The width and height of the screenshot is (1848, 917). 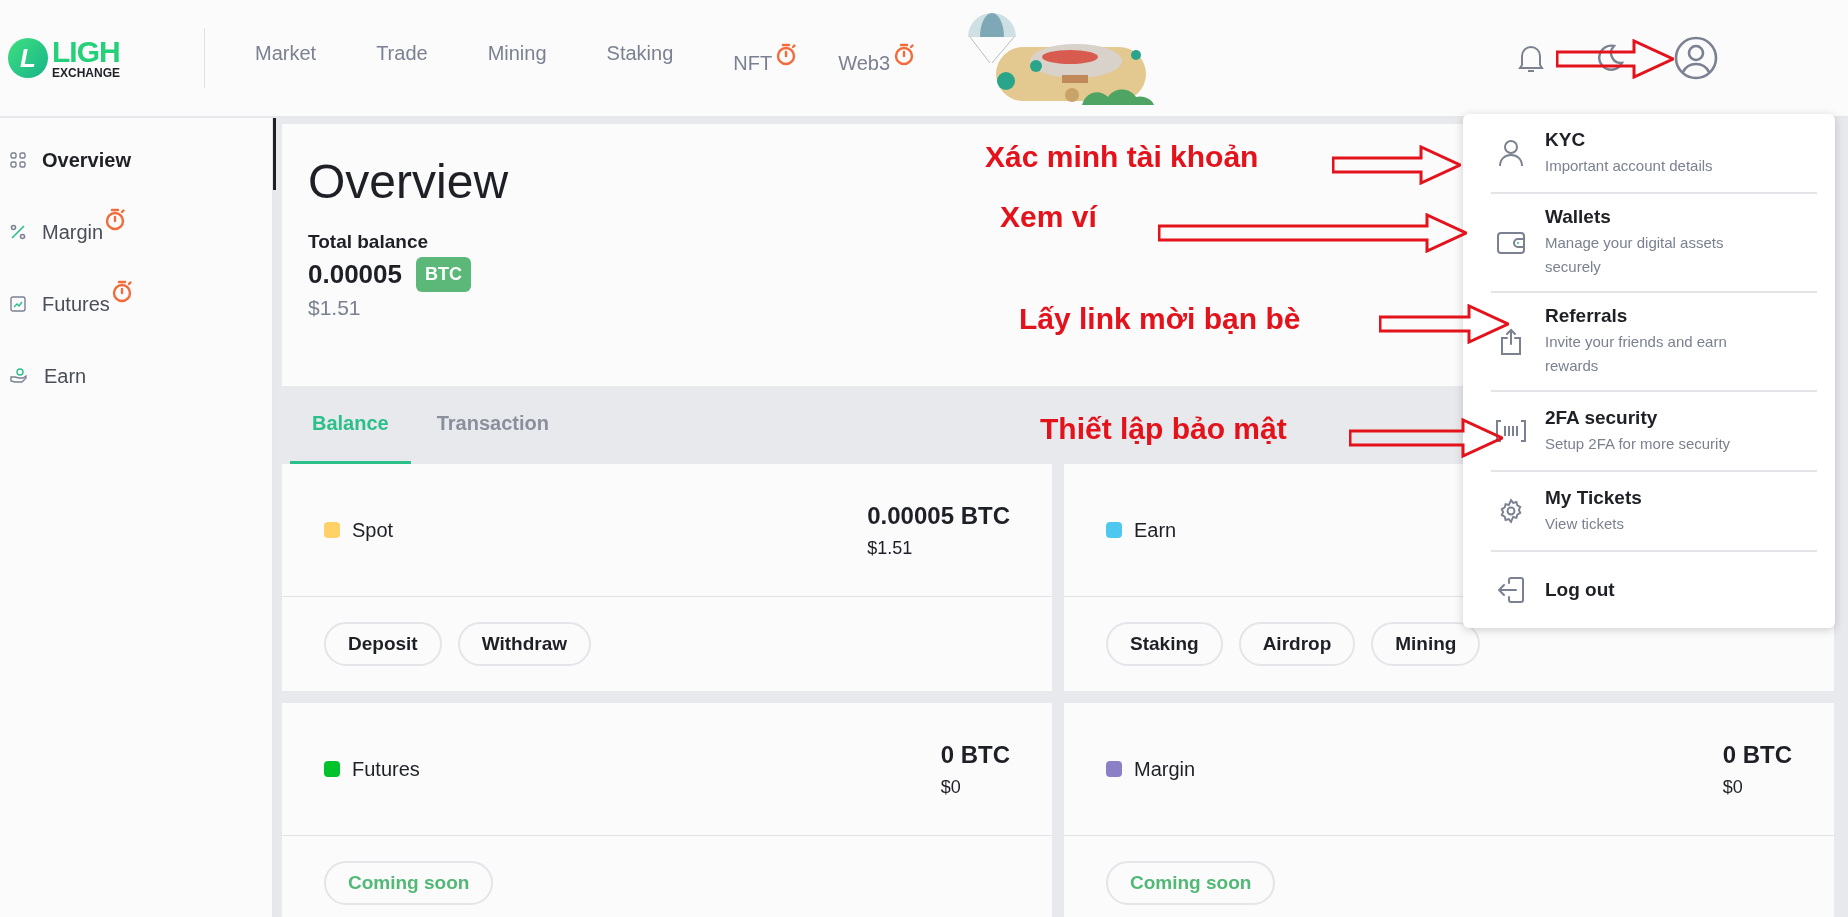 What do you see at coordinates (408, 181) in the screenshot?
I see `page-title: Overview` at bounding box center [408, 181].